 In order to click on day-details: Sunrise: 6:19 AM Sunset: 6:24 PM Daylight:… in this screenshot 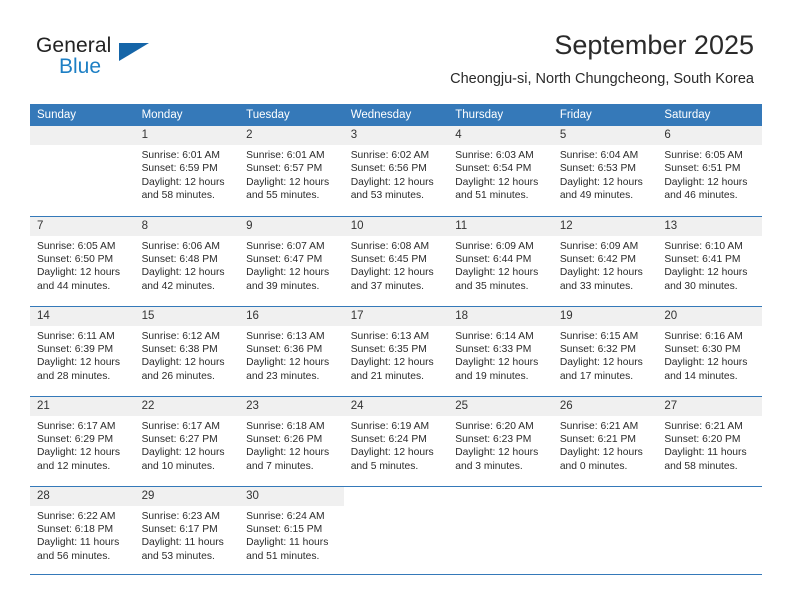, I will do `click(396, 445)`.